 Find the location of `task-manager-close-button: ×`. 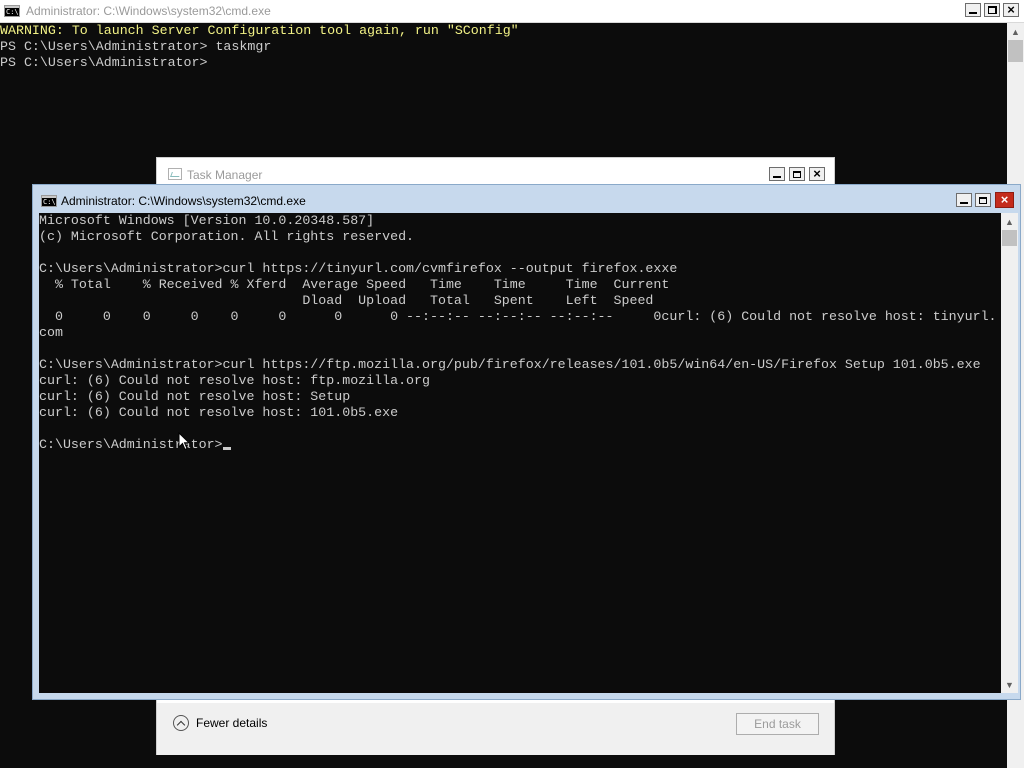

task-manager-close-button: × is located at coordinates (817, 174).